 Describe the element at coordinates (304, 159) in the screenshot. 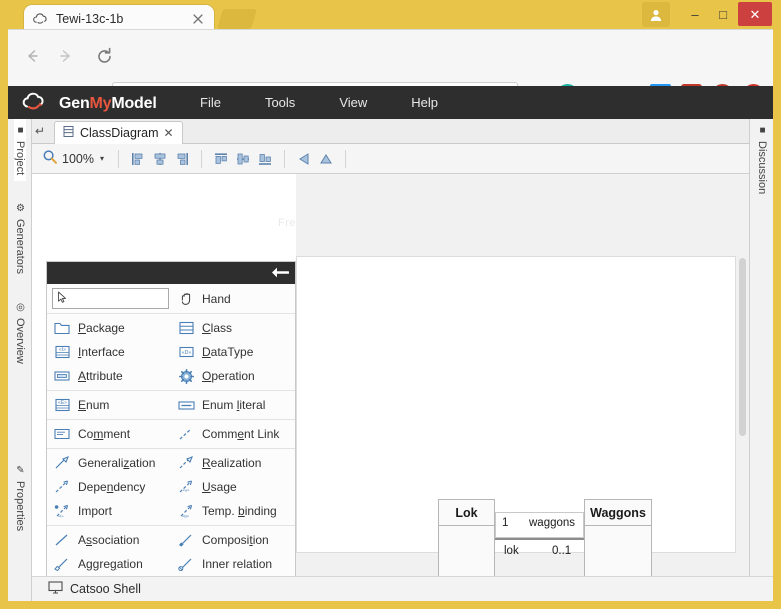

I see `flip-horizontal-icon` at that location.